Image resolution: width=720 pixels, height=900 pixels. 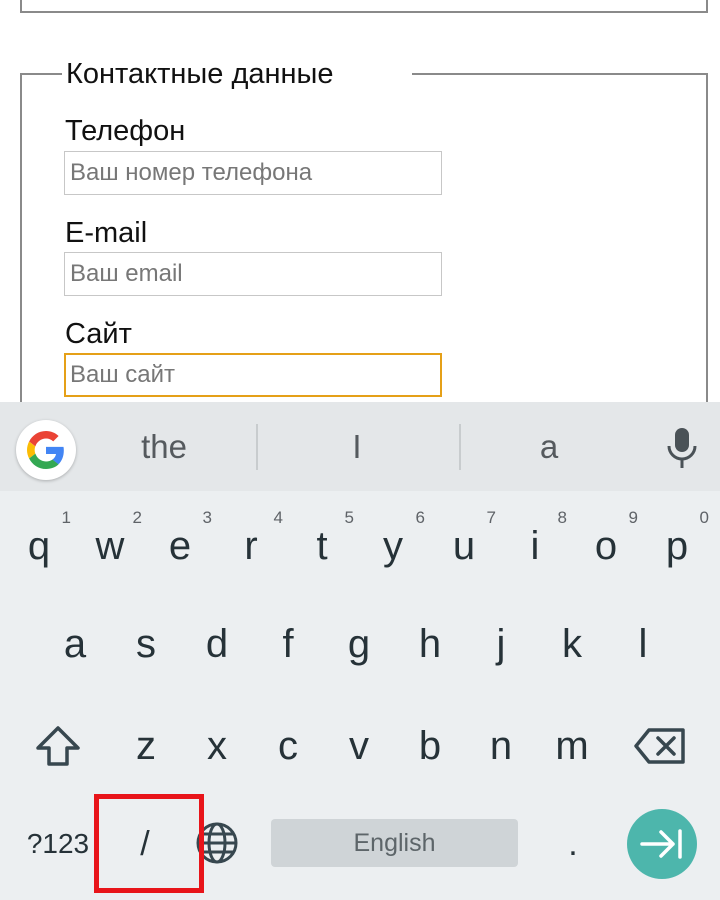 I want to click on suggestion-2: I, so click(x=357, y=447).